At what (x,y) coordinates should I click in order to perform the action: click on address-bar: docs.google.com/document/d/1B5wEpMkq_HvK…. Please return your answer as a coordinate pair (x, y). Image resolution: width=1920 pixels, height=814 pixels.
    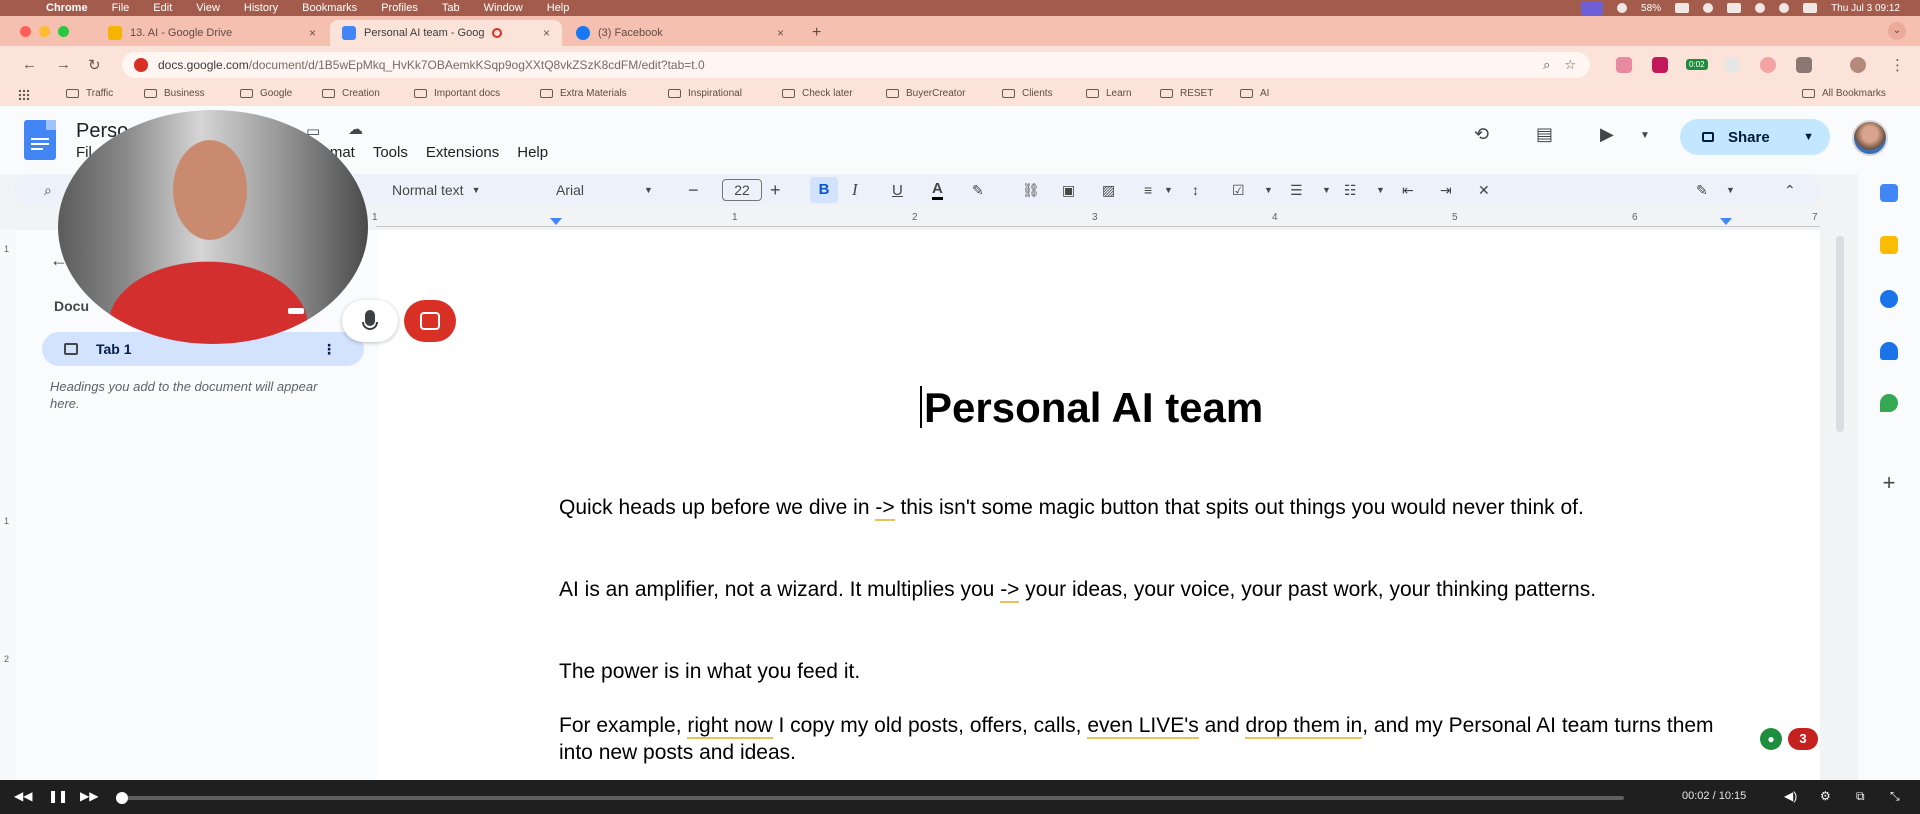
    Looking at the image, I should click on (856, 65).